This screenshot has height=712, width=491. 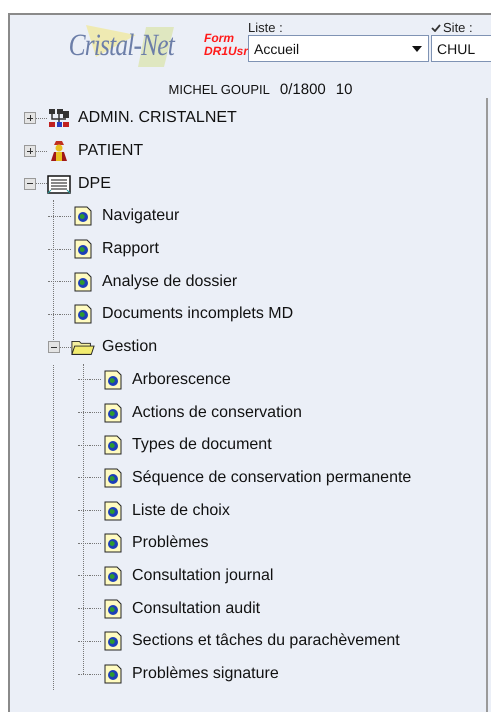 What do you see at coordinates (266, 641) in the screenshot?
I see `tree-item: Sections et tâches du parachèvement` at bounding box center [266, 641].